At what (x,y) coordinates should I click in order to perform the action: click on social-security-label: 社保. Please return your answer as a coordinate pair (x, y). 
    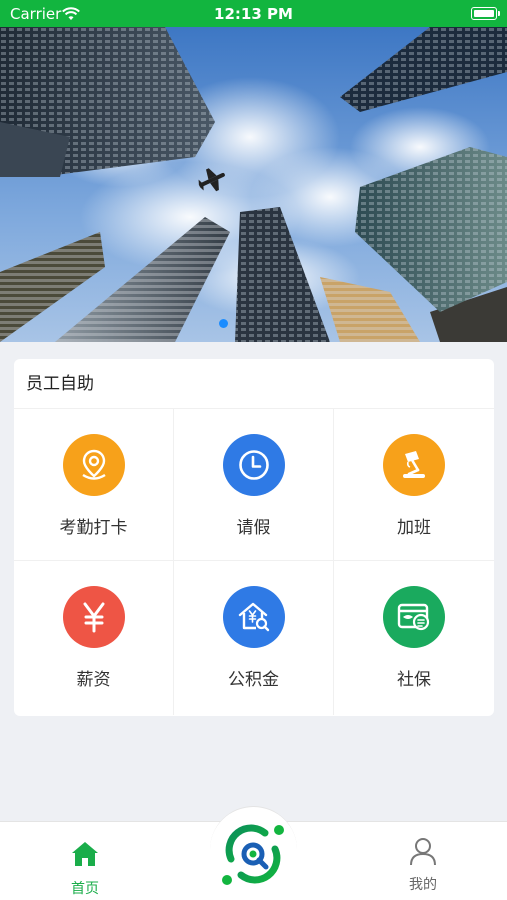
    Looking at the image, I should click on (414, 680).